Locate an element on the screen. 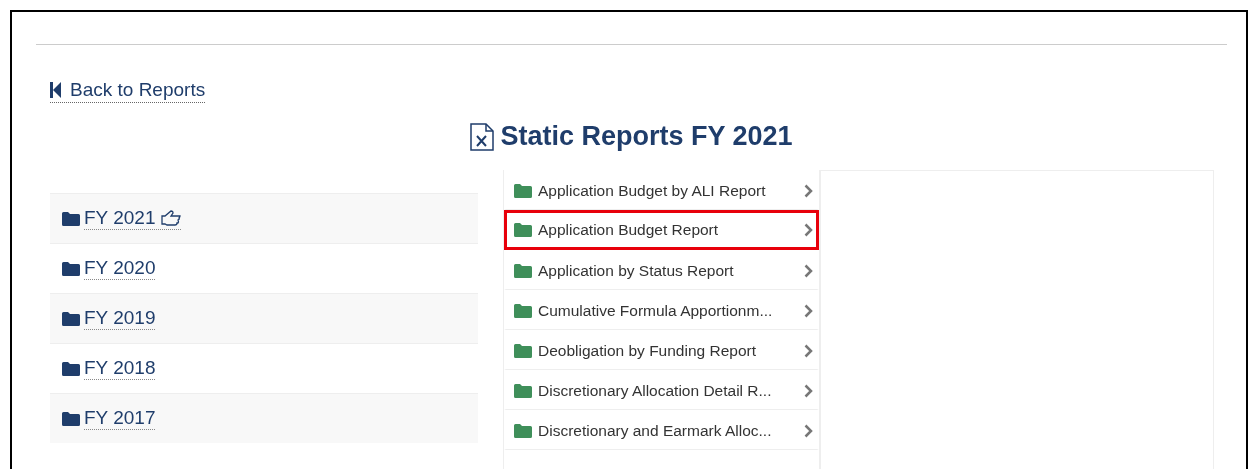 The height and width of the screenshot is (469, 1257). spreadsheet-file-icon is located at coordinates (482, 136).